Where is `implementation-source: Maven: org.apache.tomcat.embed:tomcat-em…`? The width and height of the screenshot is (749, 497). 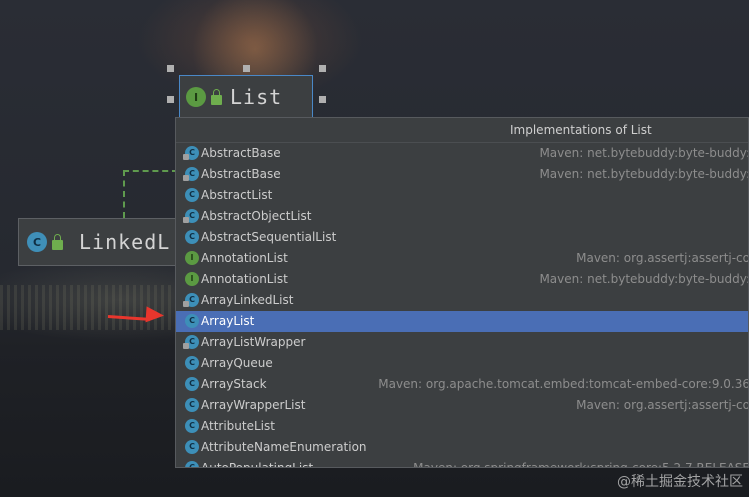 implementation-source: Maven: org.apache.tomcat.embed:tomcat-em… is located at coordinates (563, 384).